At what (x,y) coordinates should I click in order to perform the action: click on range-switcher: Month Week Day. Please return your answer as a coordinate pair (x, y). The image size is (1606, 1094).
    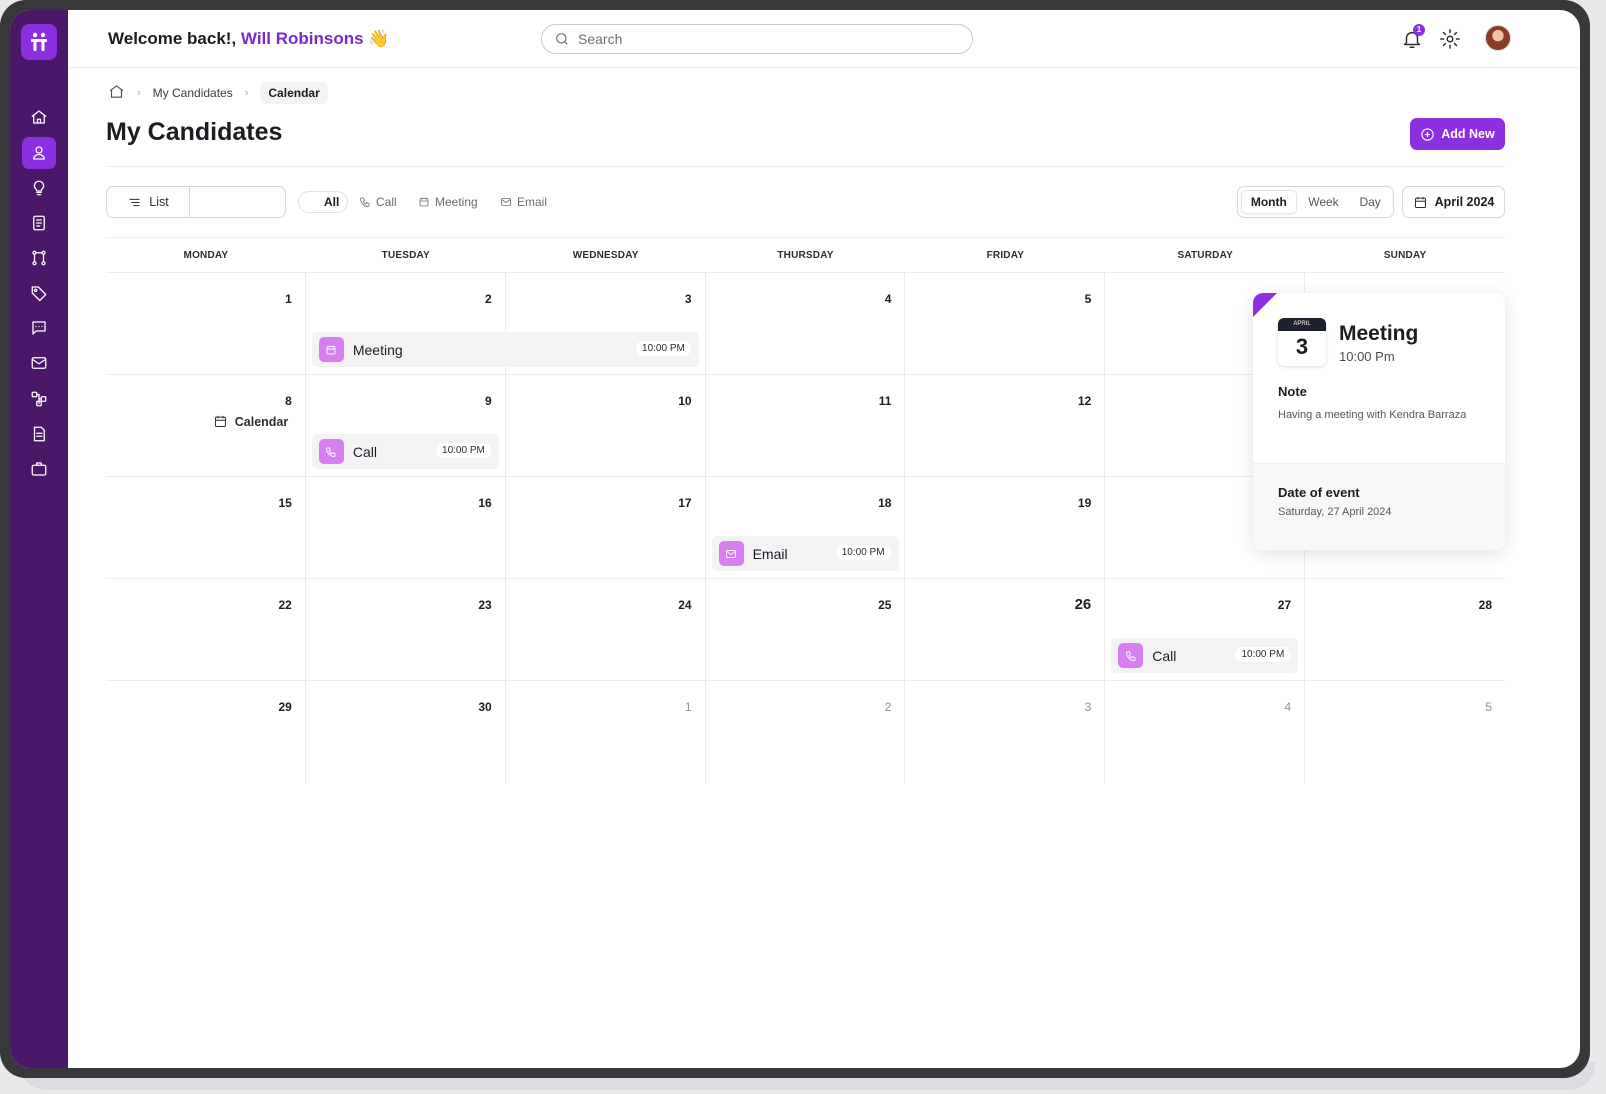
    Looking at the image, I should click on (1315, 202).